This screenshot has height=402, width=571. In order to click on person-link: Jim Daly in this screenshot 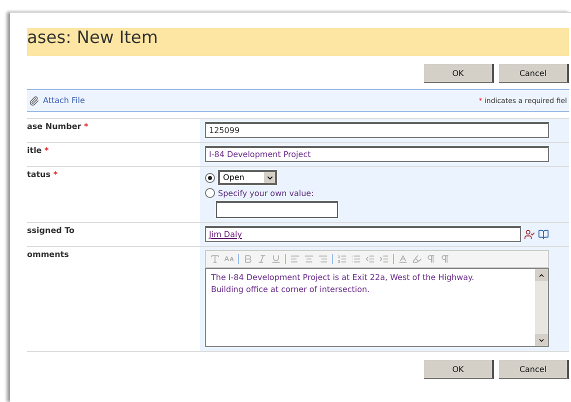, I will do `click(225, 234)`.